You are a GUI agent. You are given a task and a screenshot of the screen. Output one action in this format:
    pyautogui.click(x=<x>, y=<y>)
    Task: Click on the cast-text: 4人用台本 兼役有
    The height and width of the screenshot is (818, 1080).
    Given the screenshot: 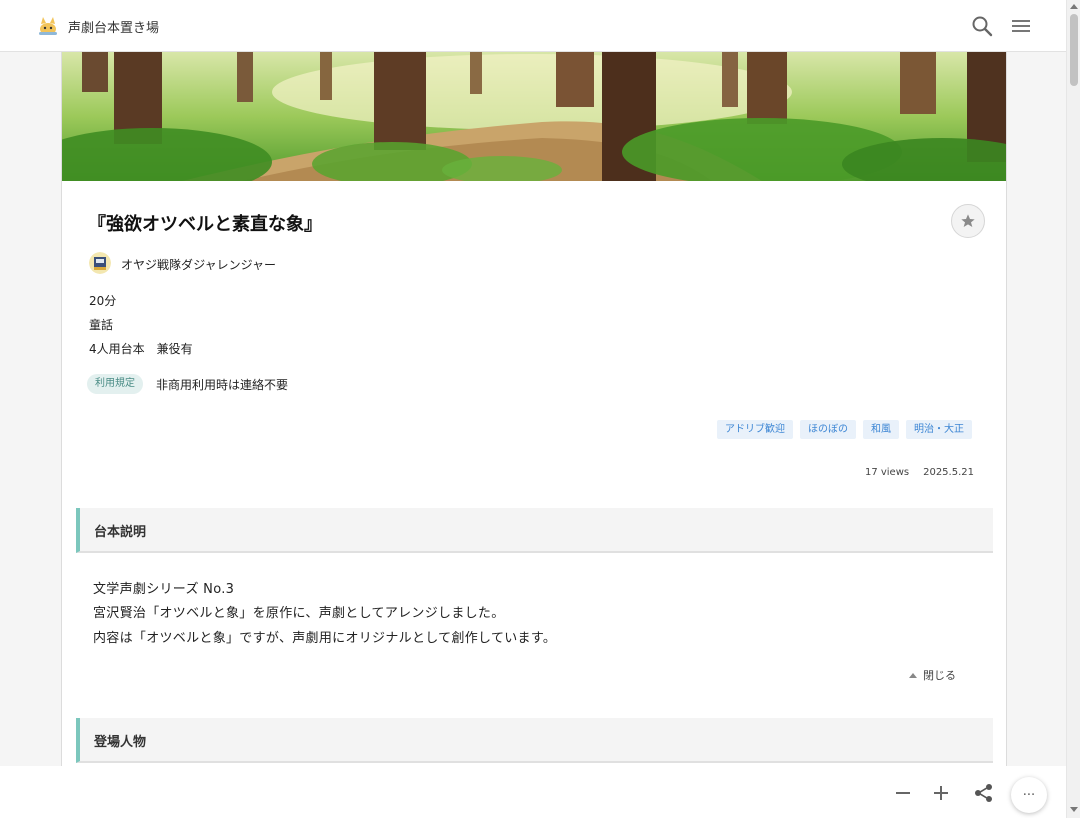 What is the action you would take?
    pyautogui.click(x=141, y=349)
    